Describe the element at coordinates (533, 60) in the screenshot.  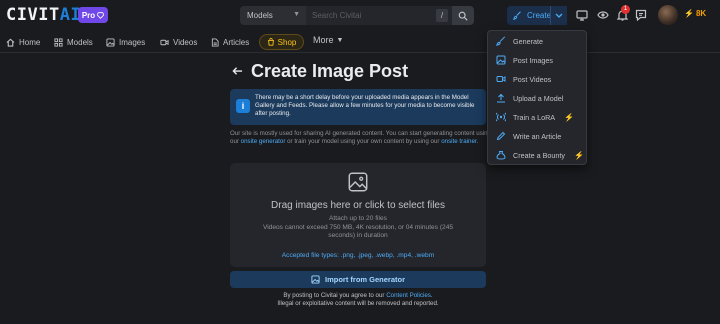
I see `menu-item-label: Post Images` at that location.